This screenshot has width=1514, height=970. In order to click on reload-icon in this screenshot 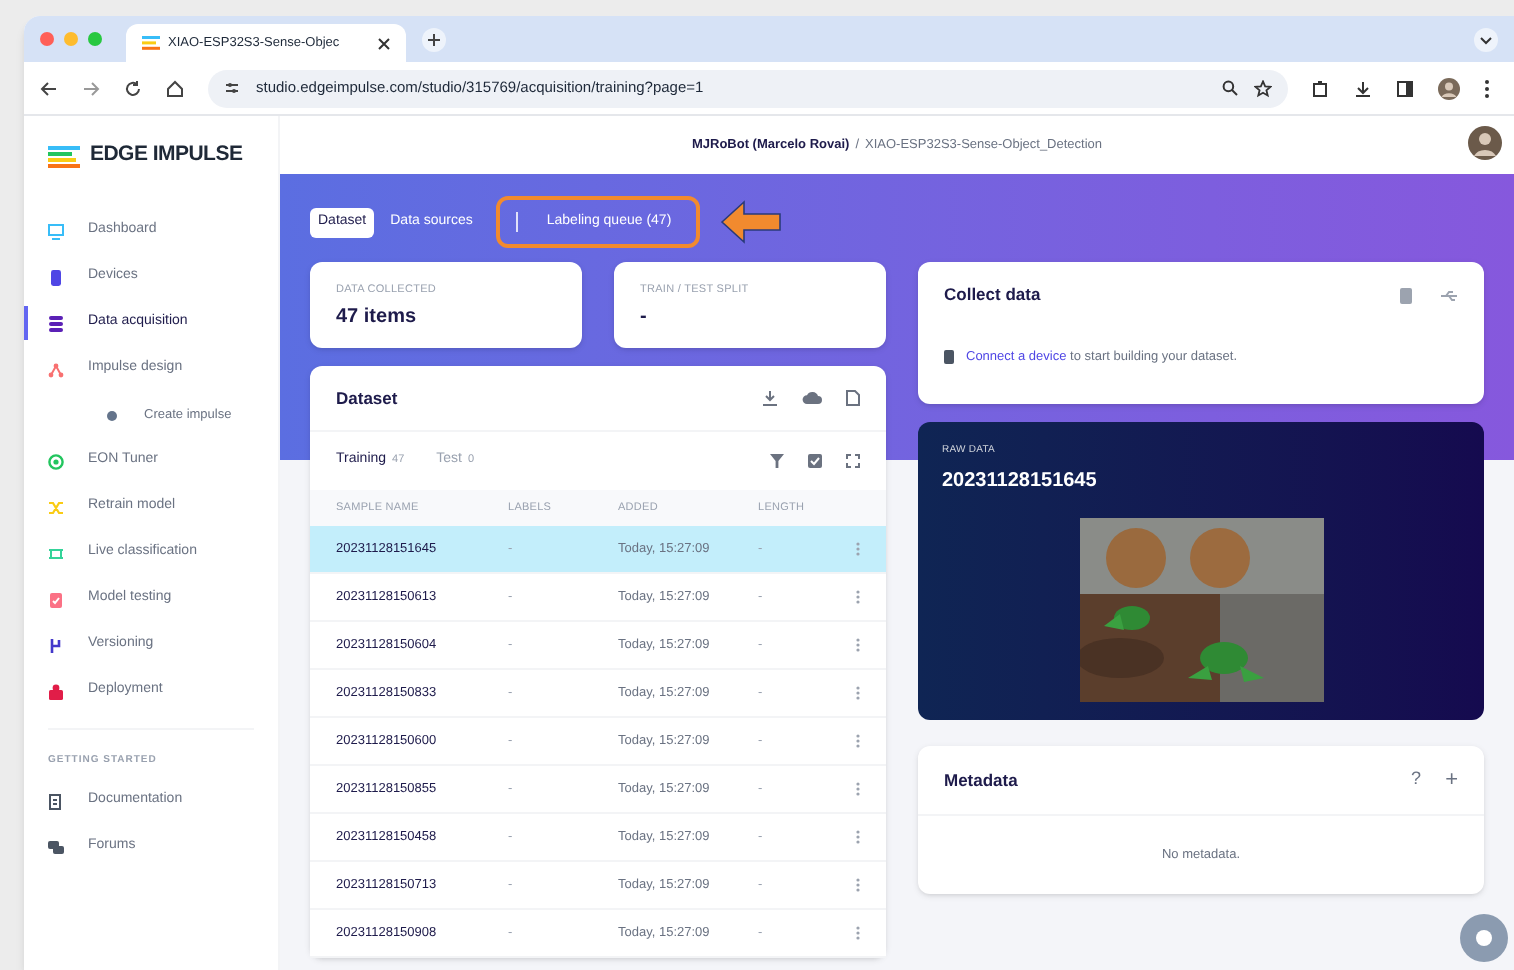, I will do `click(133, 88)`.